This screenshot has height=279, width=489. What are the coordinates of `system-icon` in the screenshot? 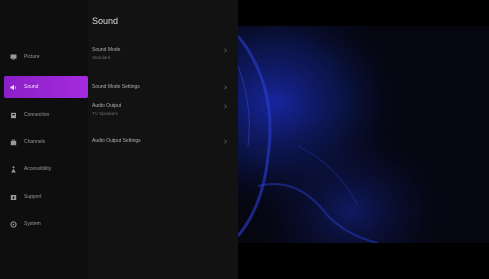 It's located at (13, 224).